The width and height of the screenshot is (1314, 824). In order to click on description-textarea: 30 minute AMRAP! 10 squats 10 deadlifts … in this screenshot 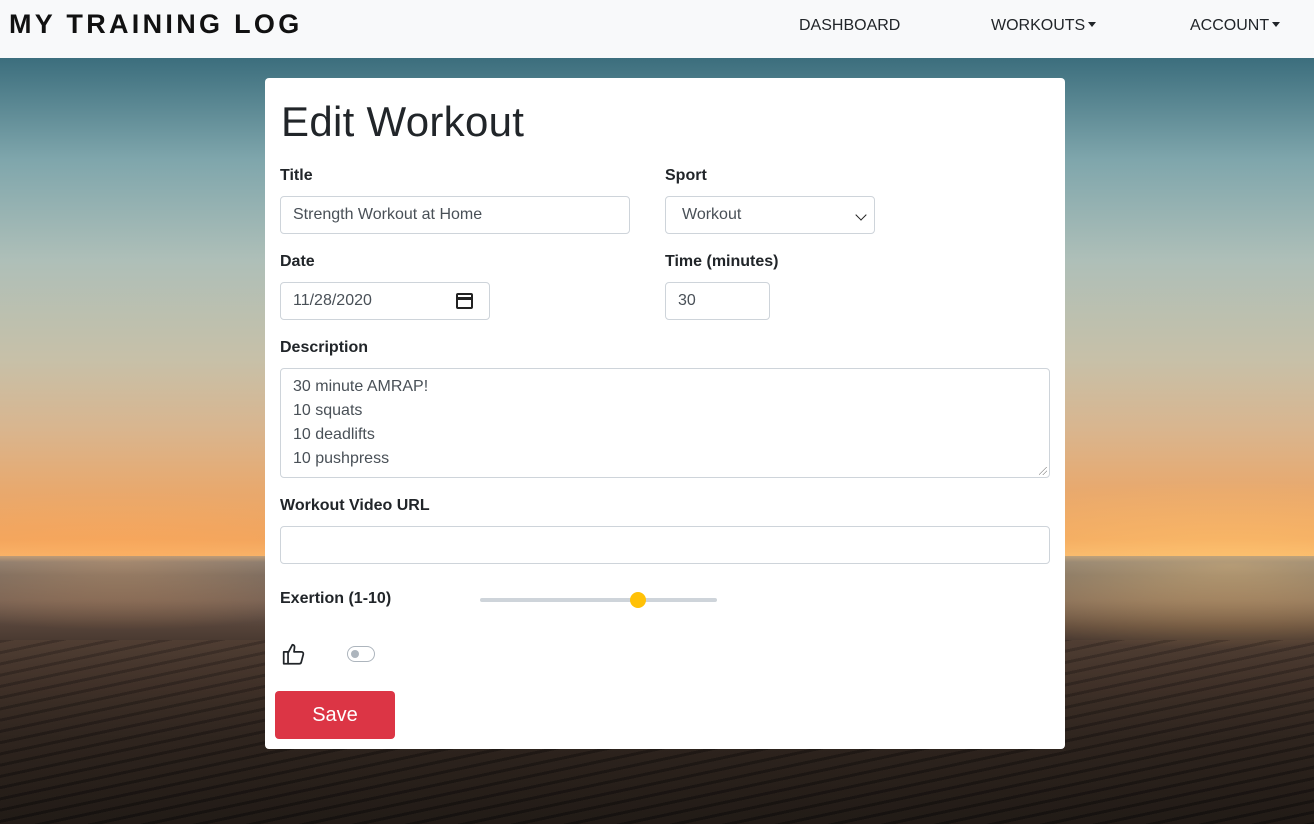, I will do `click(665, 423)`.